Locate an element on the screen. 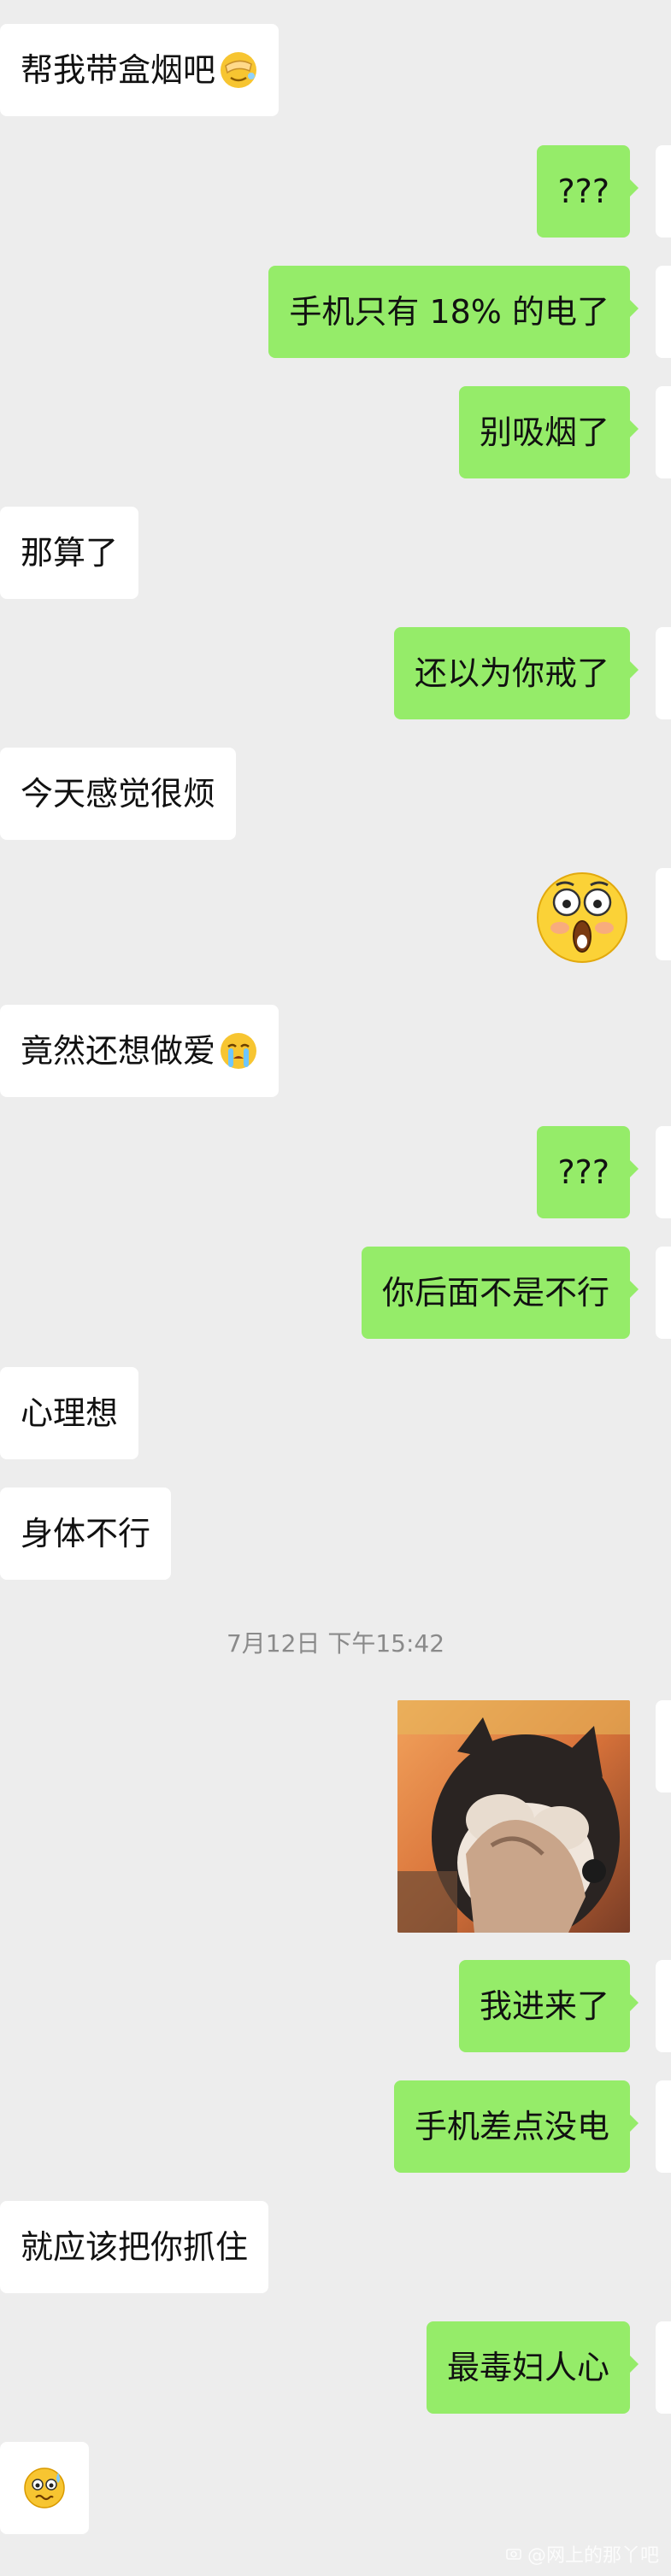 The image size is (671, 2576). message-text: 今天感觉很烦 is located at coordinates (119, 794).